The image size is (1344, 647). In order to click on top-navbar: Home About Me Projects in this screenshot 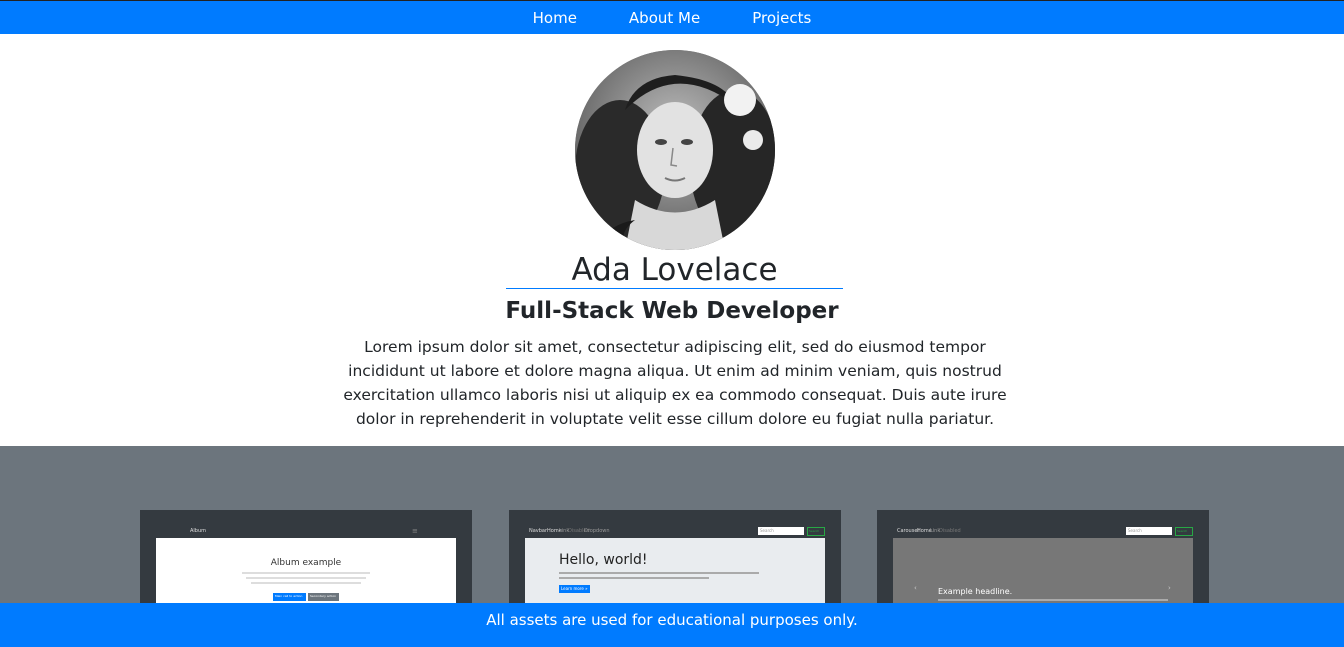, I will do `click(672, 17)`.